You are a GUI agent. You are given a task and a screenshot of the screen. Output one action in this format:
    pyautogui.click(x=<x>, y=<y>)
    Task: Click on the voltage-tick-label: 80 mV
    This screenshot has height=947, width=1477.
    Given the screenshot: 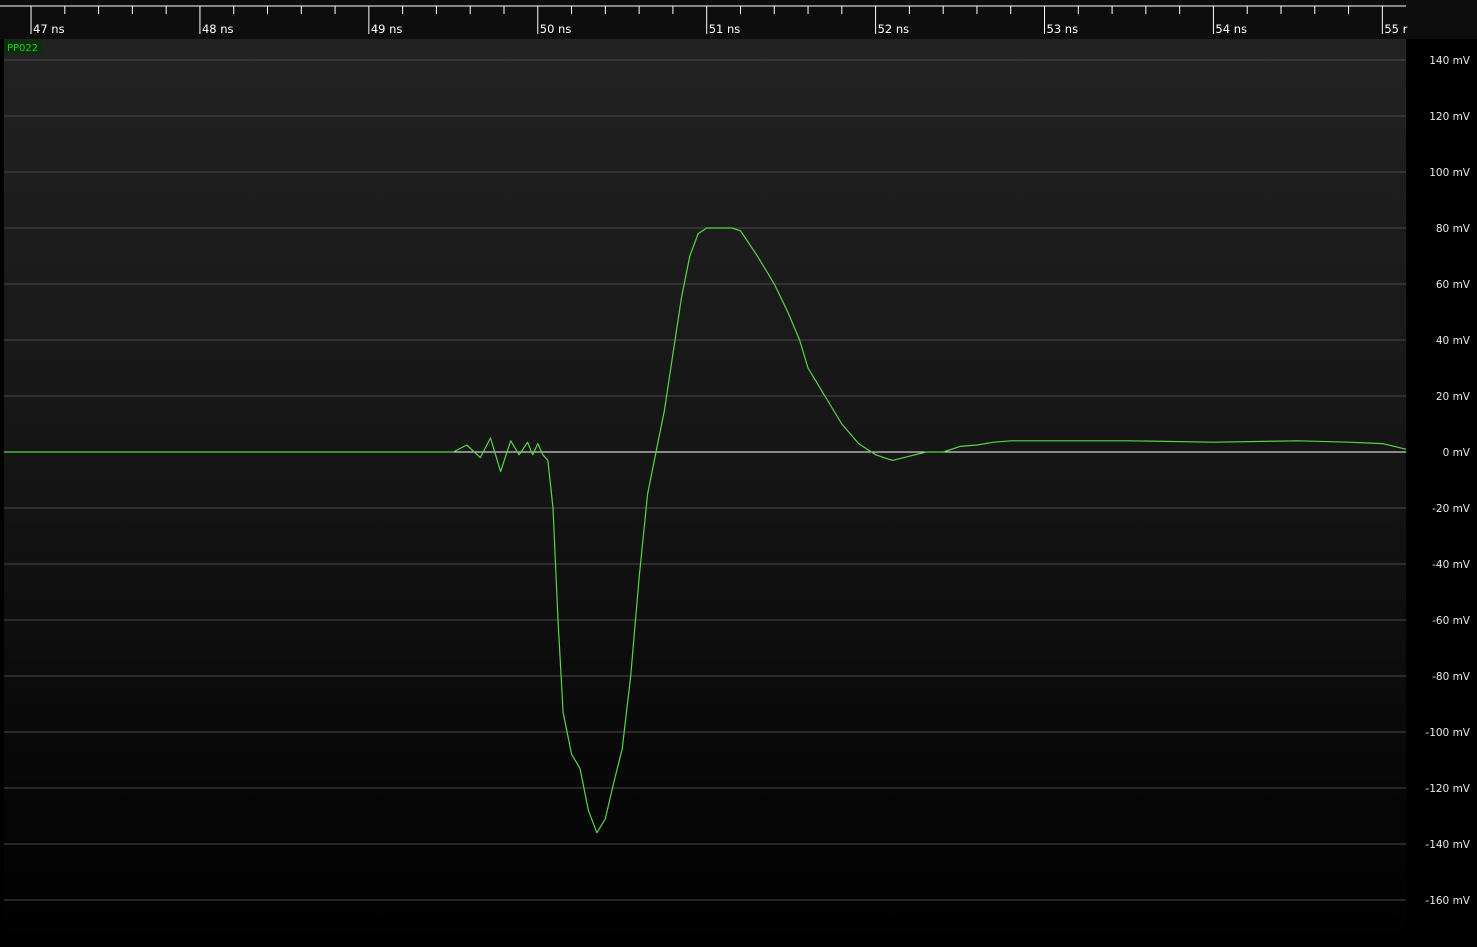 What is the action you would take?
    pyautogui.click(x=1453, y=229)
    